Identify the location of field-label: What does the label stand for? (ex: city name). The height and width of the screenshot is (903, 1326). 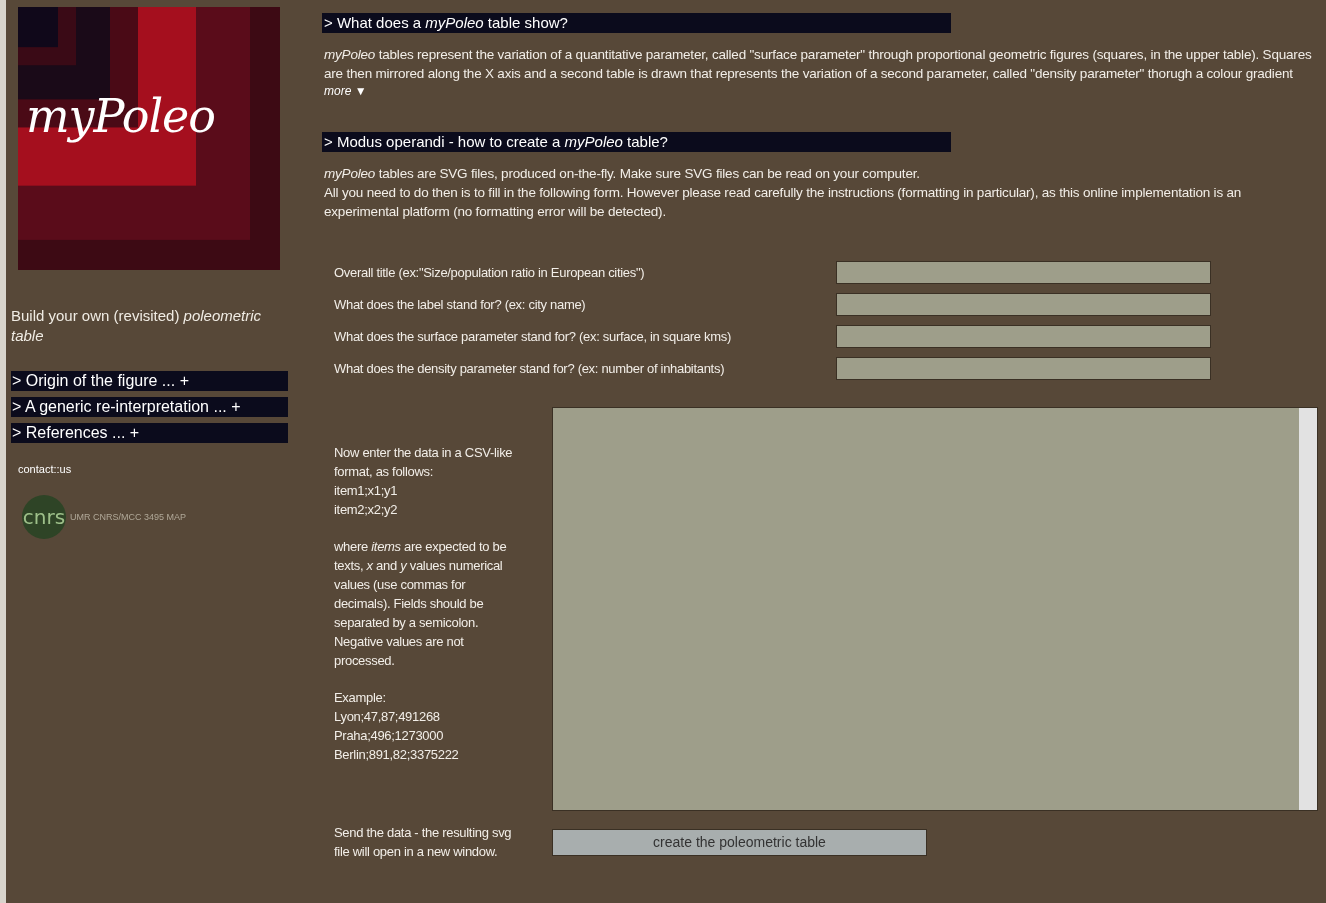
(460, 304).